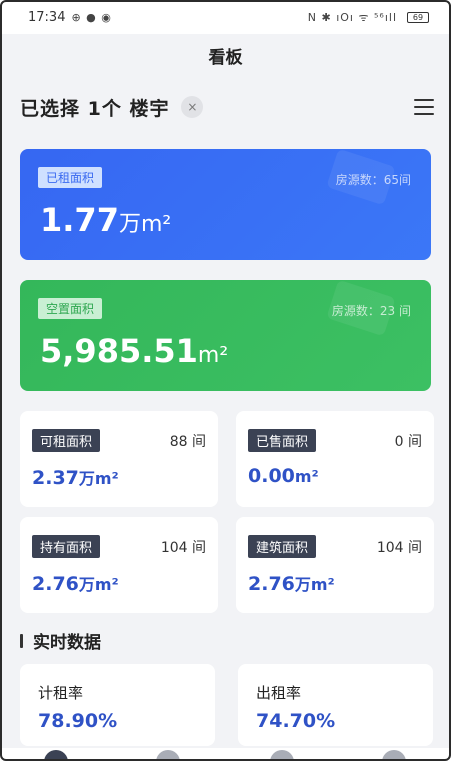 This screenshot has width=451, height=761. What do you see at coordinates (119, 565) in the screenshot?
I see `owned-area-card: 持有面积 104 间 2.76万m²` at bounding box center [119, 565].